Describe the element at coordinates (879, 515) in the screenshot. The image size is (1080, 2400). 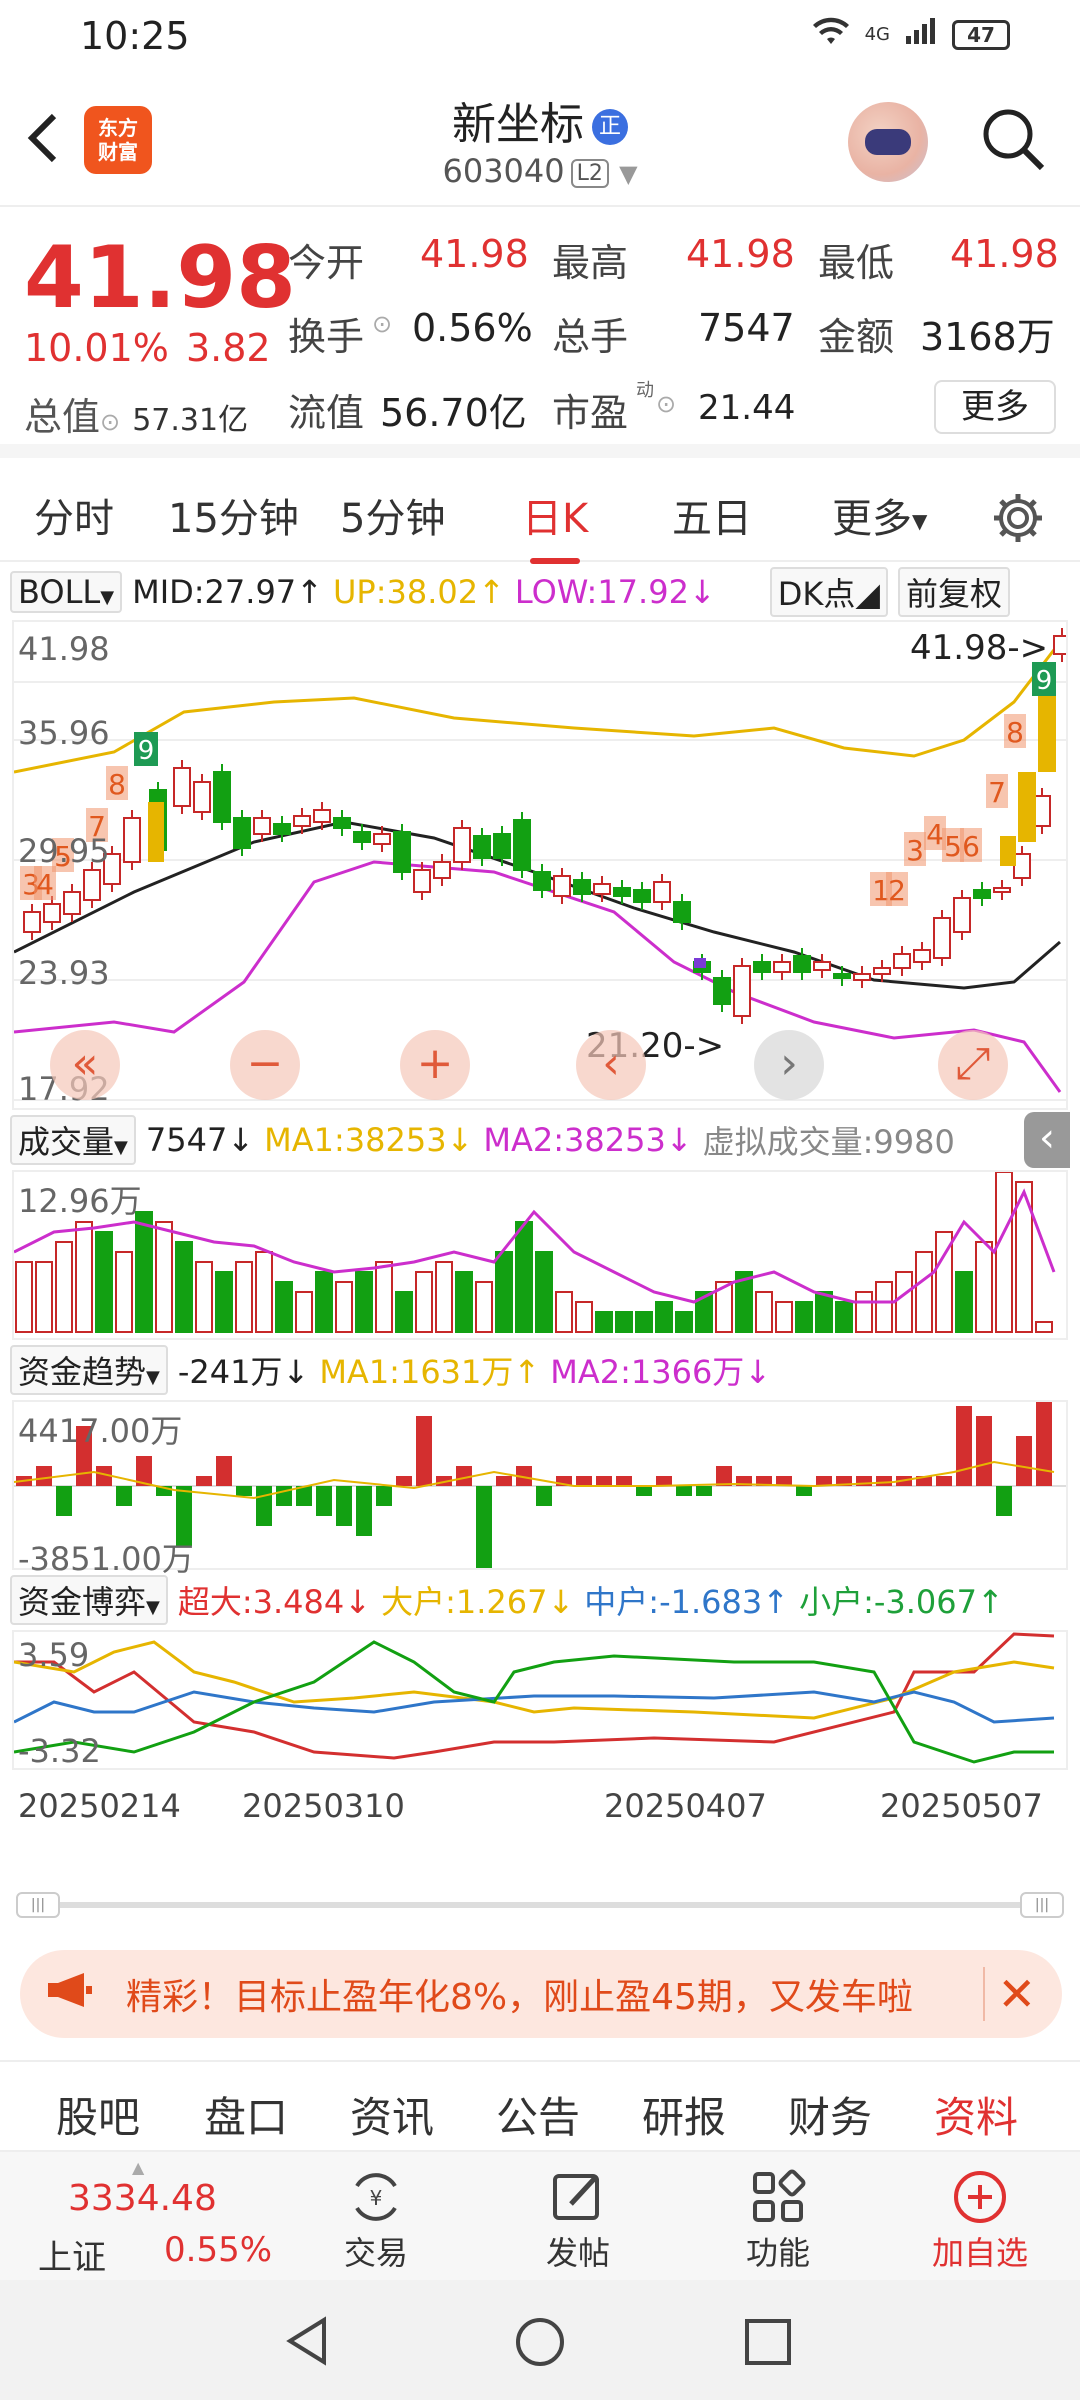
I see `tab-more: 更多▼` at that location.